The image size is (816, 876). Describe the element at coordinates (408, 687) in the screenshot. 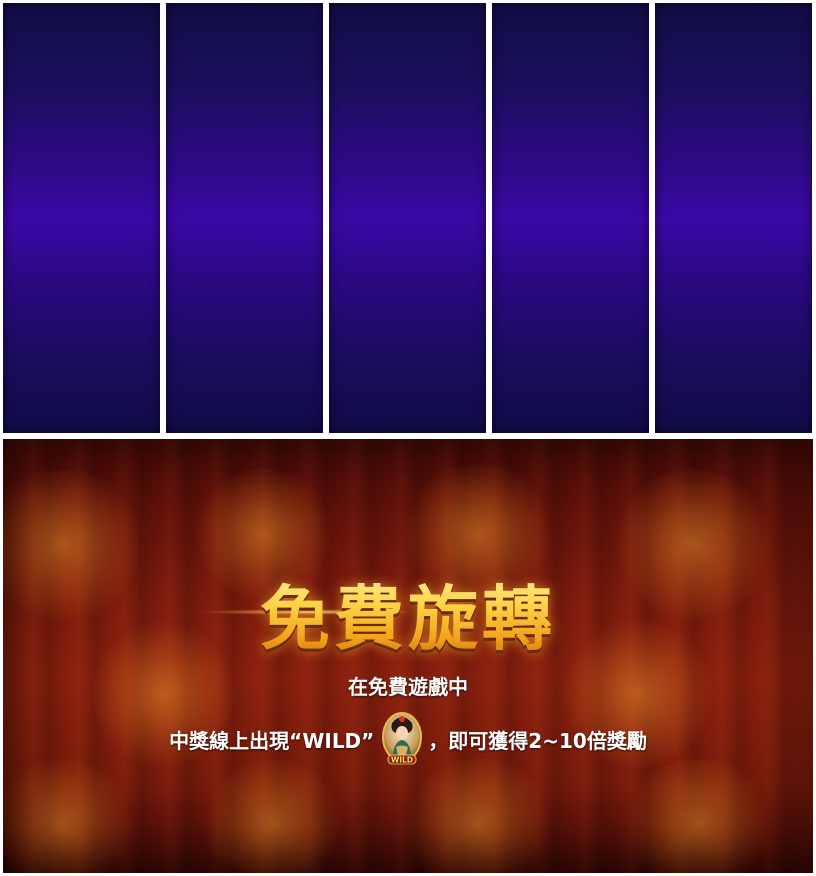

I see `free-game-intro-text: 在免費遊戲中` at that location.